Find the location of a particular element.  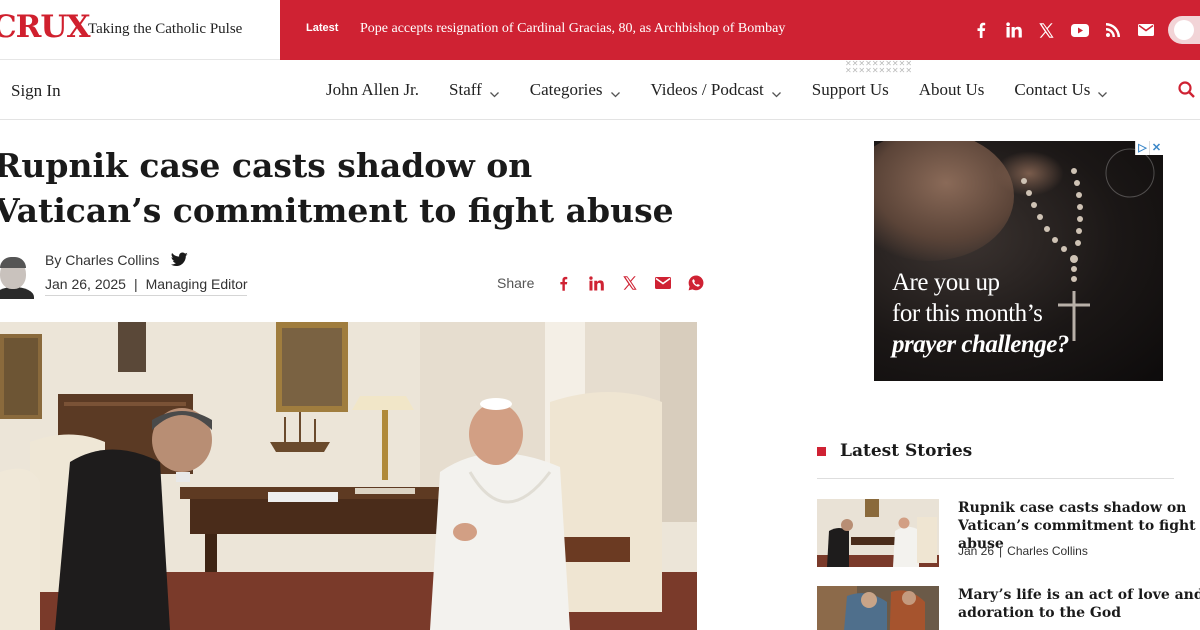

nav-item-label: Contact Us is located at coordinates (1052, 89).